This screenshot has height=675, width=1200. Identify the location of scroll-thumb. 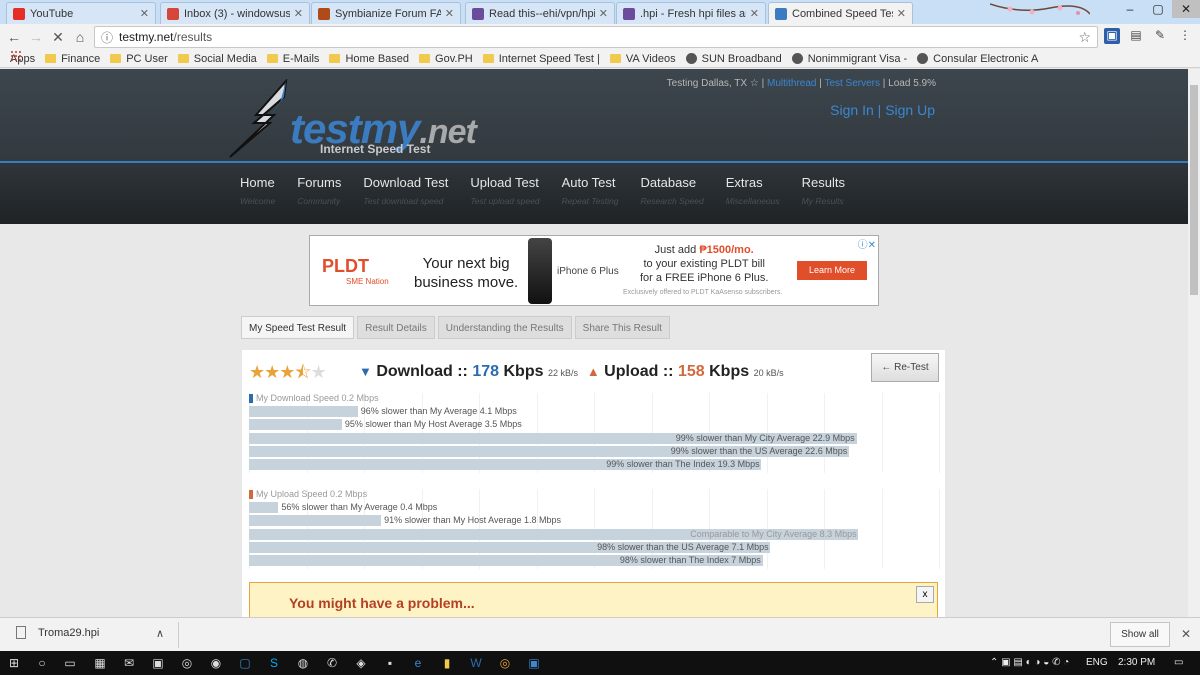
(1194, 190).